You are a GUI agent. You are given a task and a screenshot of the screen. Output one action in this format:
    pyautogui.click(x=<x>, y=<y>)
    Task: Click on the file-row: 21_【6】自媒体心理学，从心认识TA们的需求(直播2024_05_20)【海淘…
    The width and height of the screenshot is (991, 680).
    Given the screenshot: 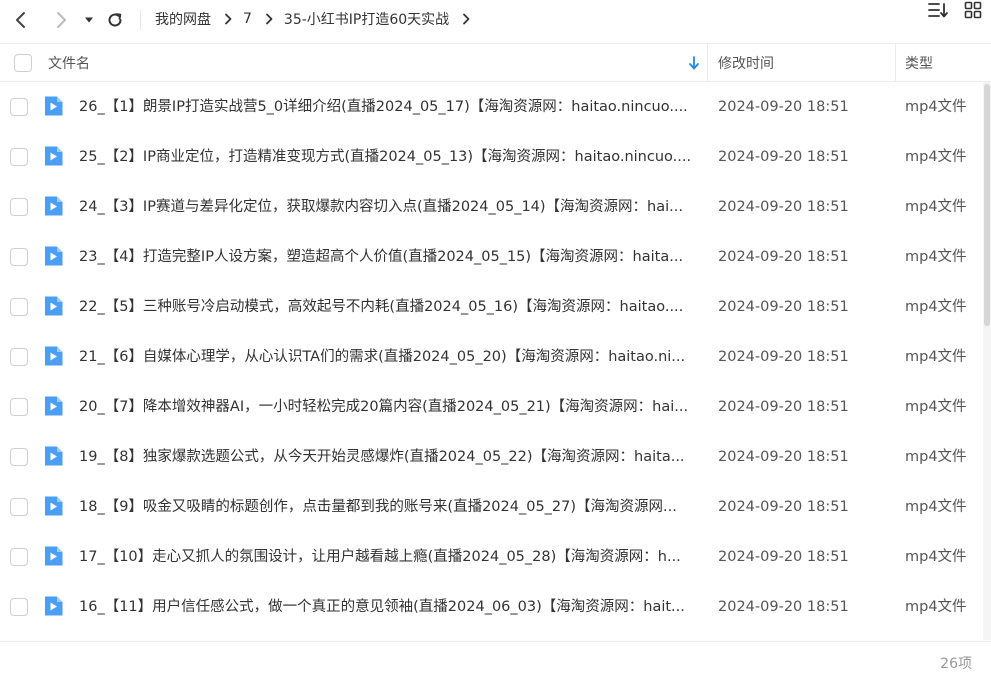 What is the action you would take?
    pyautogui.click(x=491, y=357)
    